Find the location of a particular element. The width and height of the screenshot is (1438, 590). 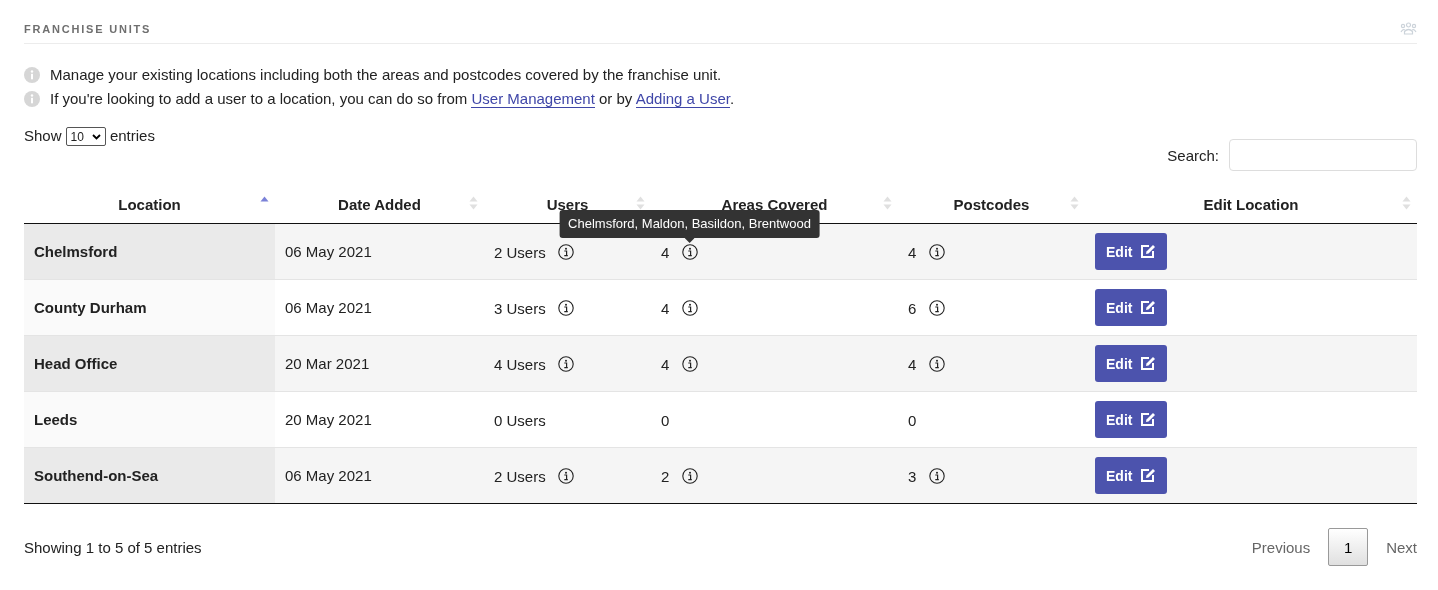

table-cell: Southend-on-Sea is located at coordinates (149, 475).